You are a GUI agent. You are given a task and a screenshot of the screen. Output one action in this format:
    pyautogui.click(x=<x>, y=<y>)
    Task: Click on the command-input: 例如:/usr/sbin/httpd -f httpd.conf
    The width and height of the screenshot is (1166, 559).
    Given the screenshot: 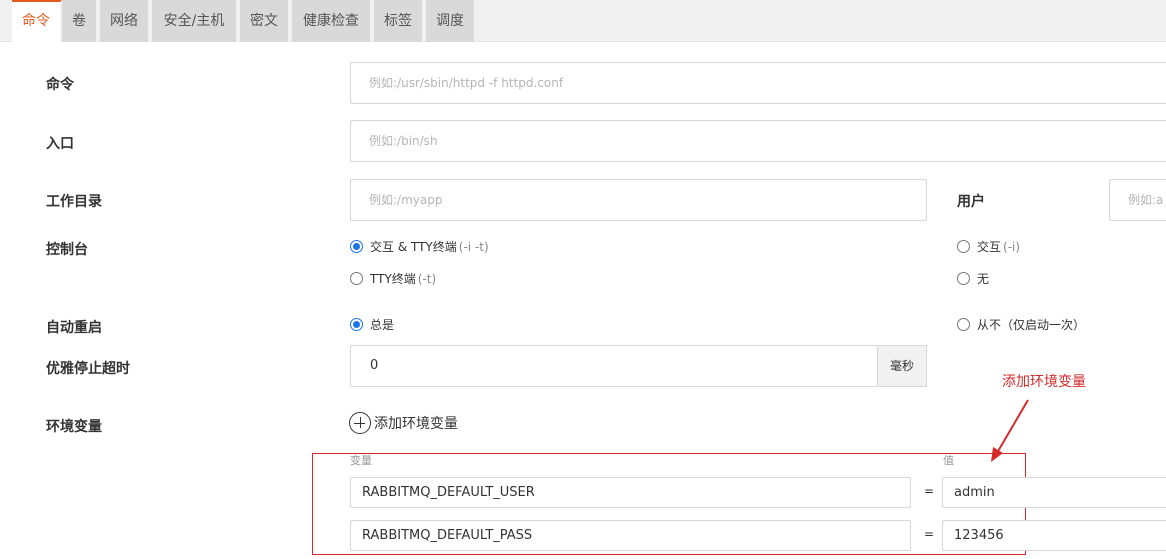 What is the action you would take?
    pyautogui.click(x=758, y=83)
    